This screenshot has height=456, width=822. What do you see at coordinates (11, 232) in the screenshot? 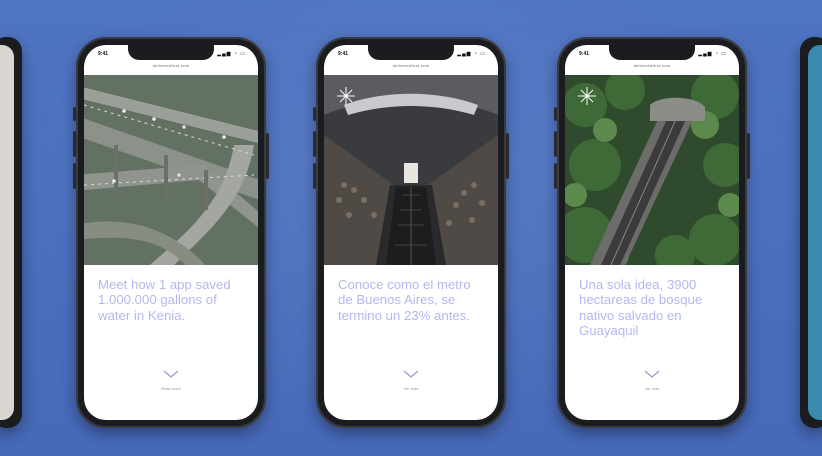
I see `phone-partial-left` at bounding box center [11, 232].